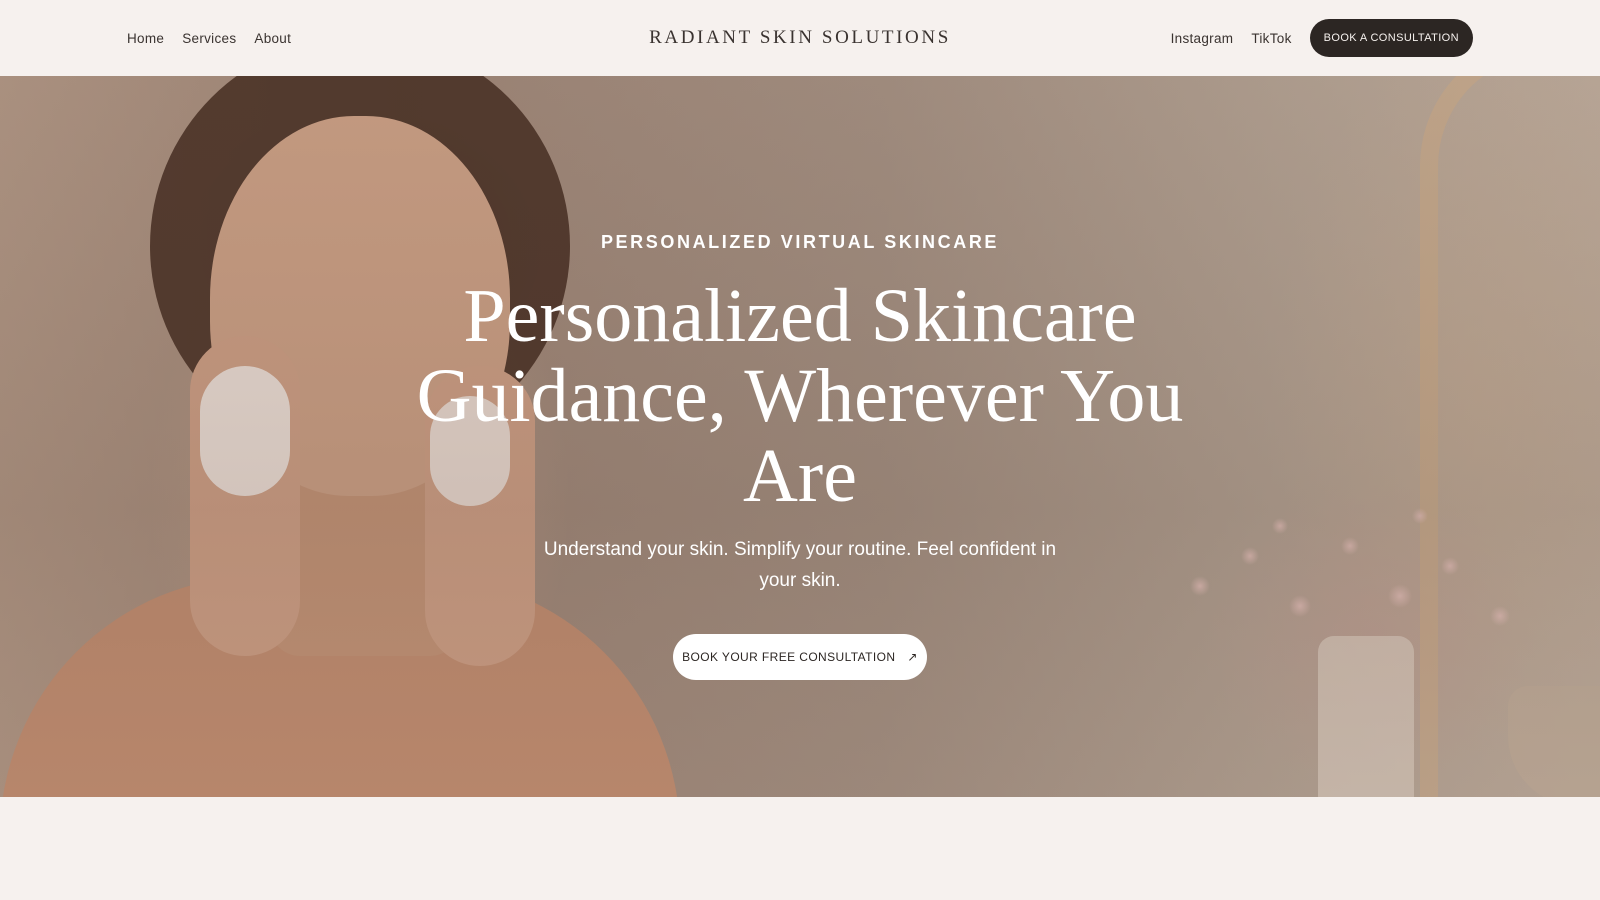  I want to click on nav-link-about: About, so click(272, 38).